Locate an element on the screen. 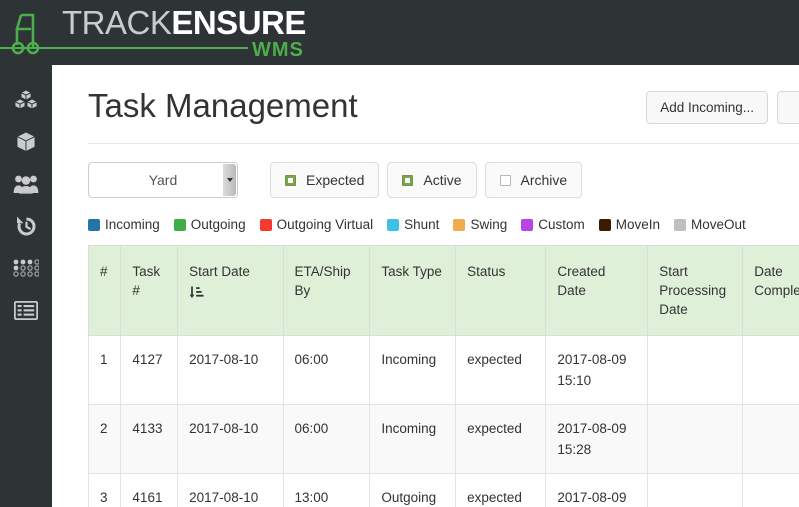 This screenshot has width=799, height=507. toggle-active: Active is located at coordinates (432, 180).